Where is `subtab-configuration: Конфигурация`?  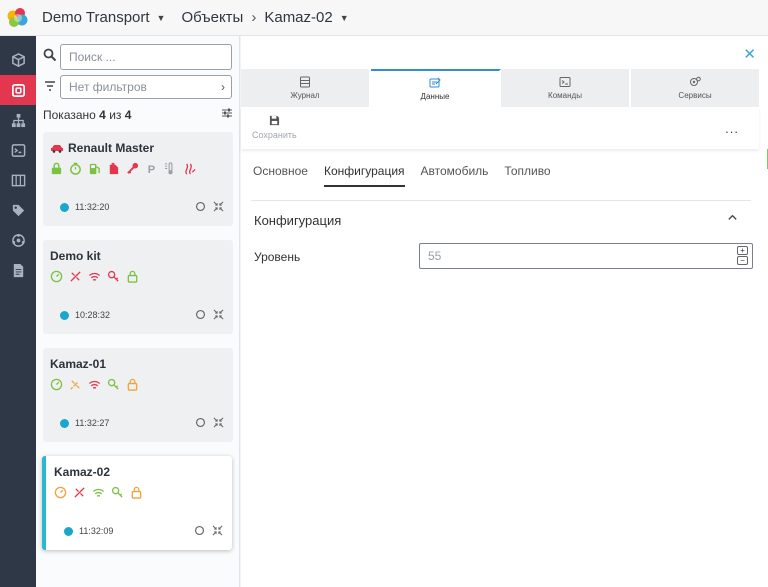
subtab-configuration: Конфигурация is located at coordinates (364, 175).